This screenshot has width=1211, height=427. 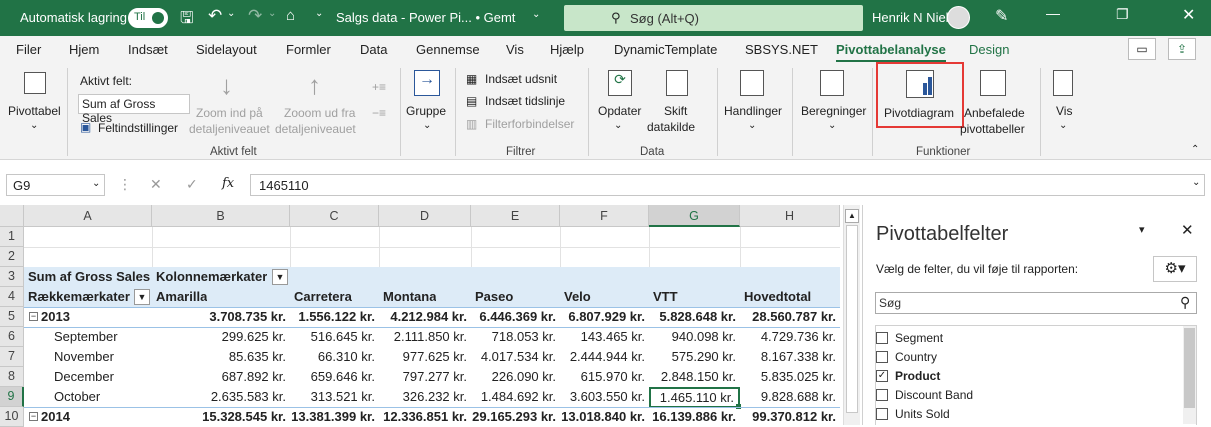 I want to click on table-cell: 6.446.369 kr., so click(x=515, y=317).